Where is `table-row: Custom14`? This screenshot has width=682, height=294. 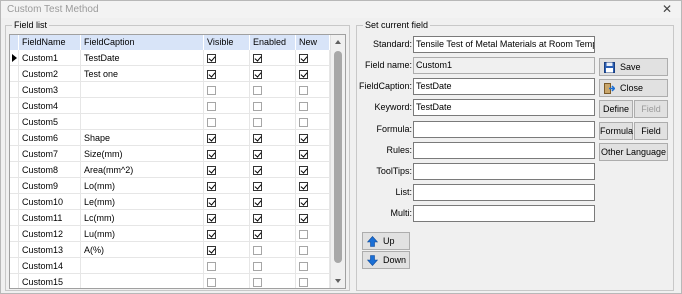 table-row: Custom14 is located at coordinates (170, 266).